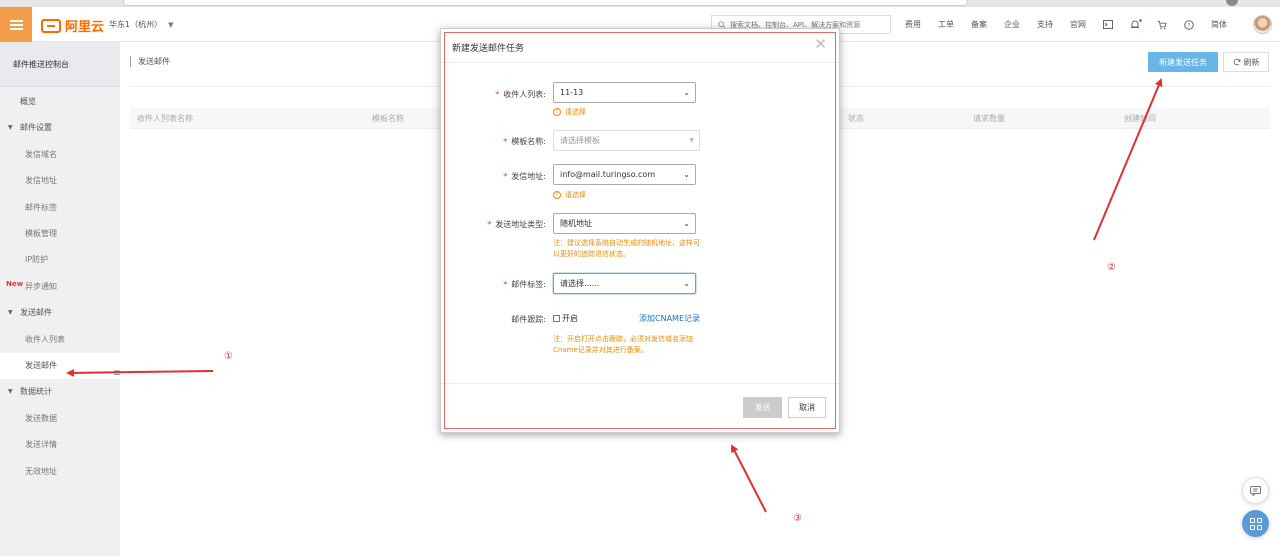 The width and height of the screenshot is (1280, 556). What do you see at coordinates (1236, 62) in the screenshot?
I see `refresh-icon` at bounding box center [1236, 62].